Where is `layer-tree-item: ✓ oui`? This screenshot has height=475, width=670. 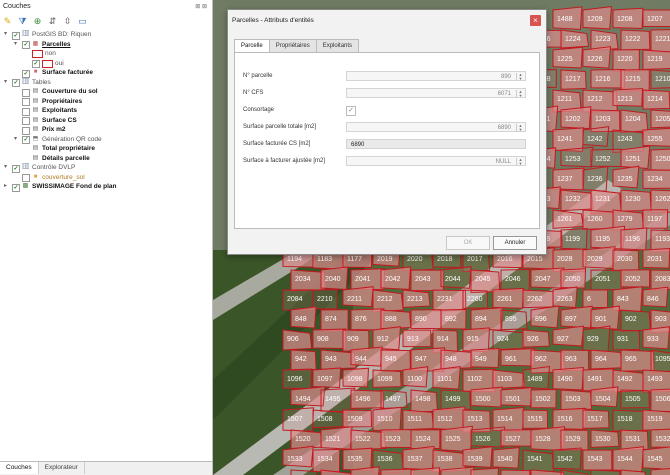 layer-tree-item: ✓ oui is located at coordinates (106, 63).